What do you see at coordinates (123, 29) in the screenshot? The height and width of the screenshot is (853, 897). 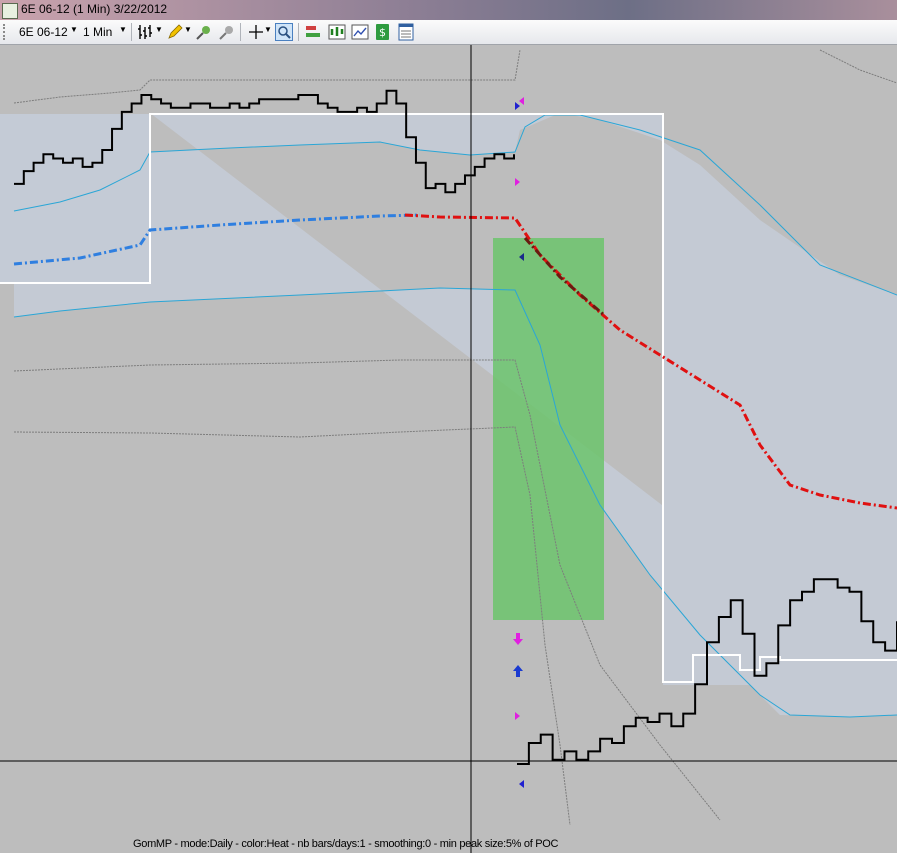 I see `interval-chevron-down-icon: ▼` at bounding box center [123, 29].